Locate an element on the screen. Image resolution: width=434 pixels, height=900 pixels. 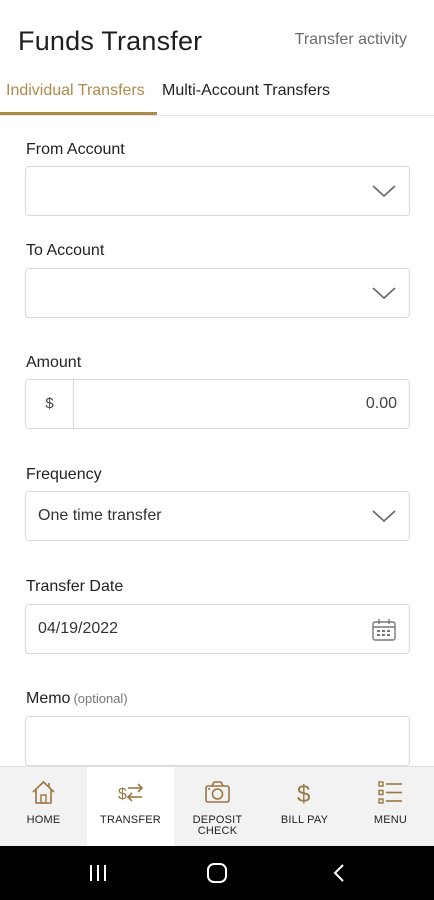
memo-label: Memo (optional) is located at coordinates (77, 699).